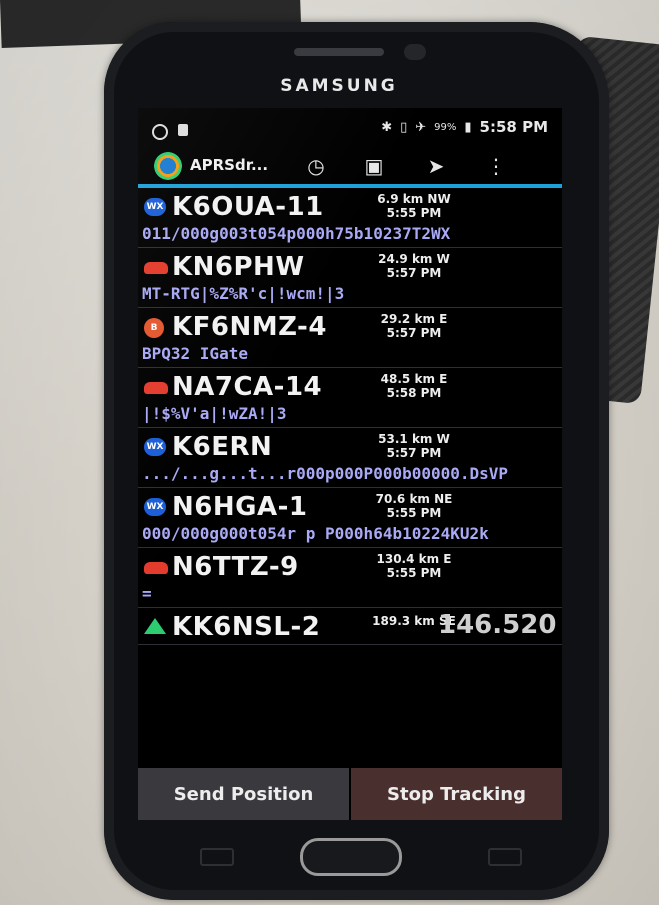  I want to click on station-item: NA7CA-14 48.5 km E 5:58 PM |!$%V'a|!wZA!|3, so click(350, 398).